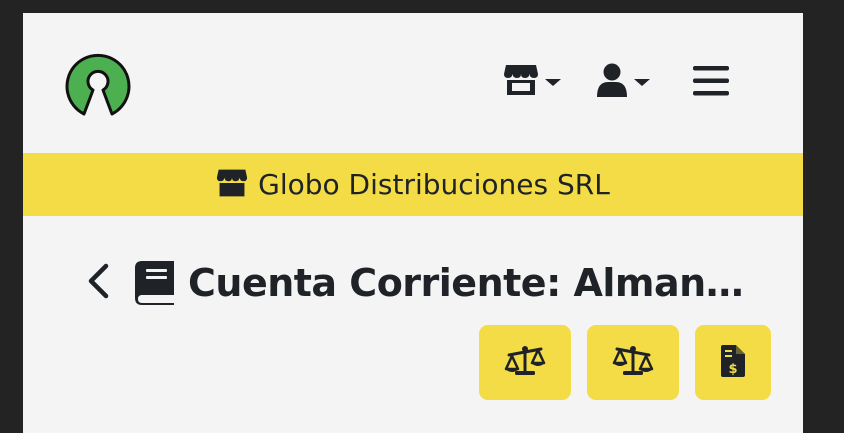 The image size is (844, 433). I want to click on hamburger-menu-button, so click(711, 83).